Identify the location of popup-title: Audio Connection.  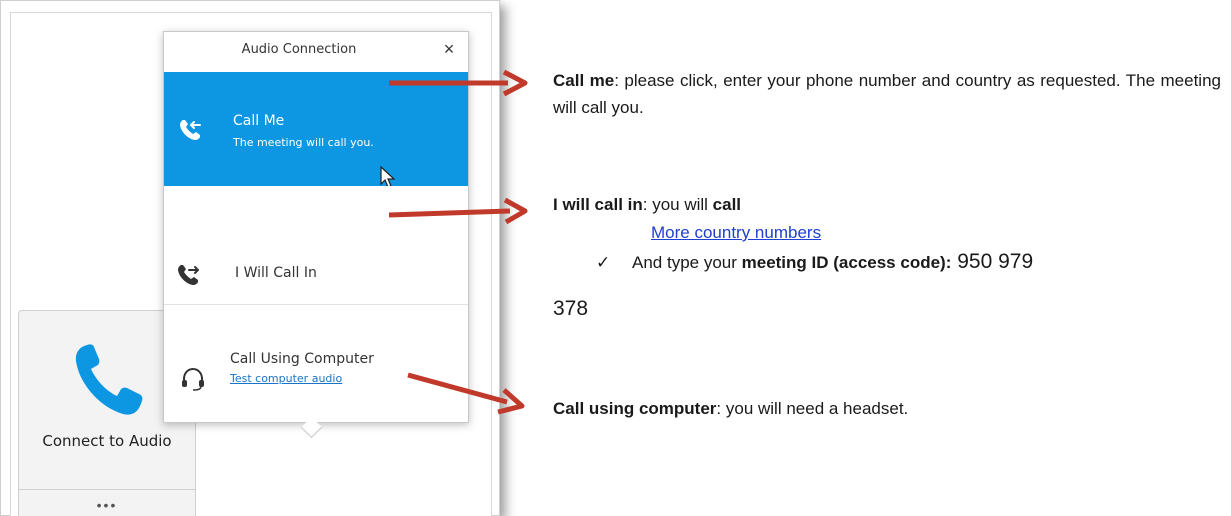
(299, 49).